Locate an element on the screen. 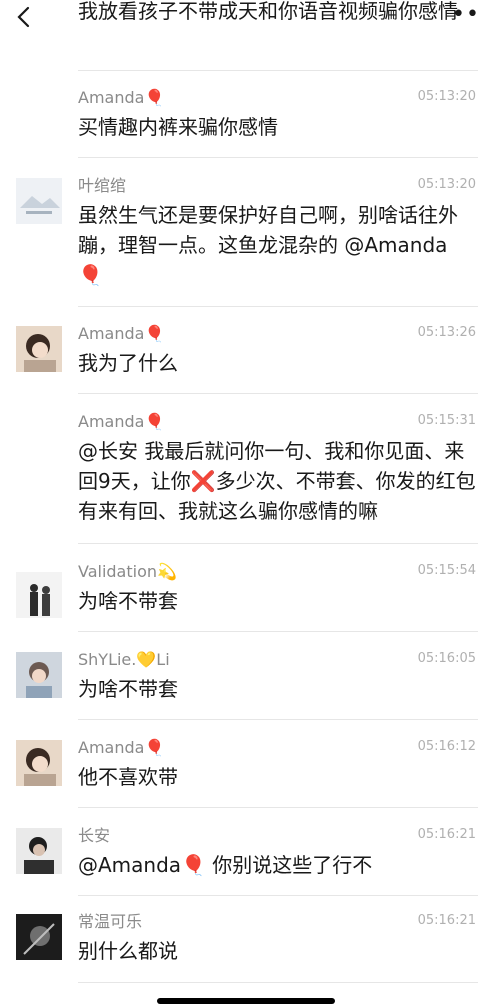 The width and height of the screenshot is (494, 1004). message-time: 05:16:12 is located at coordinates (446, 746).